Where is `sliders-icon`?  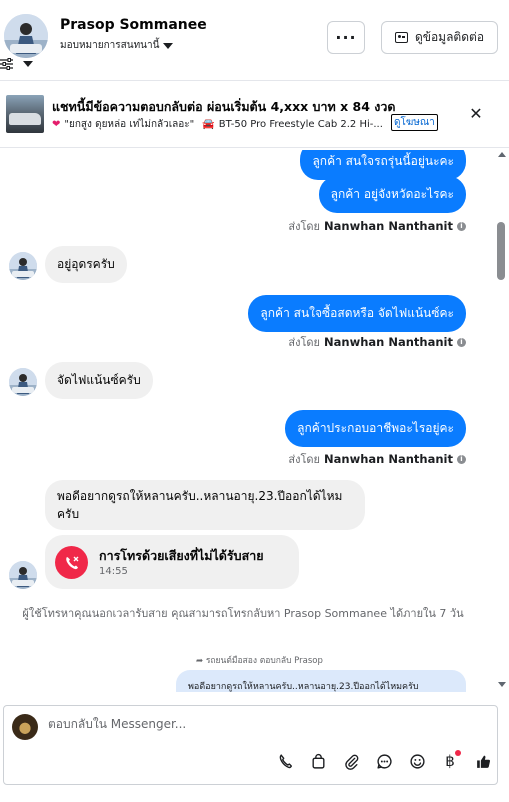
sliders-icon is located at coordinates (6, 64).